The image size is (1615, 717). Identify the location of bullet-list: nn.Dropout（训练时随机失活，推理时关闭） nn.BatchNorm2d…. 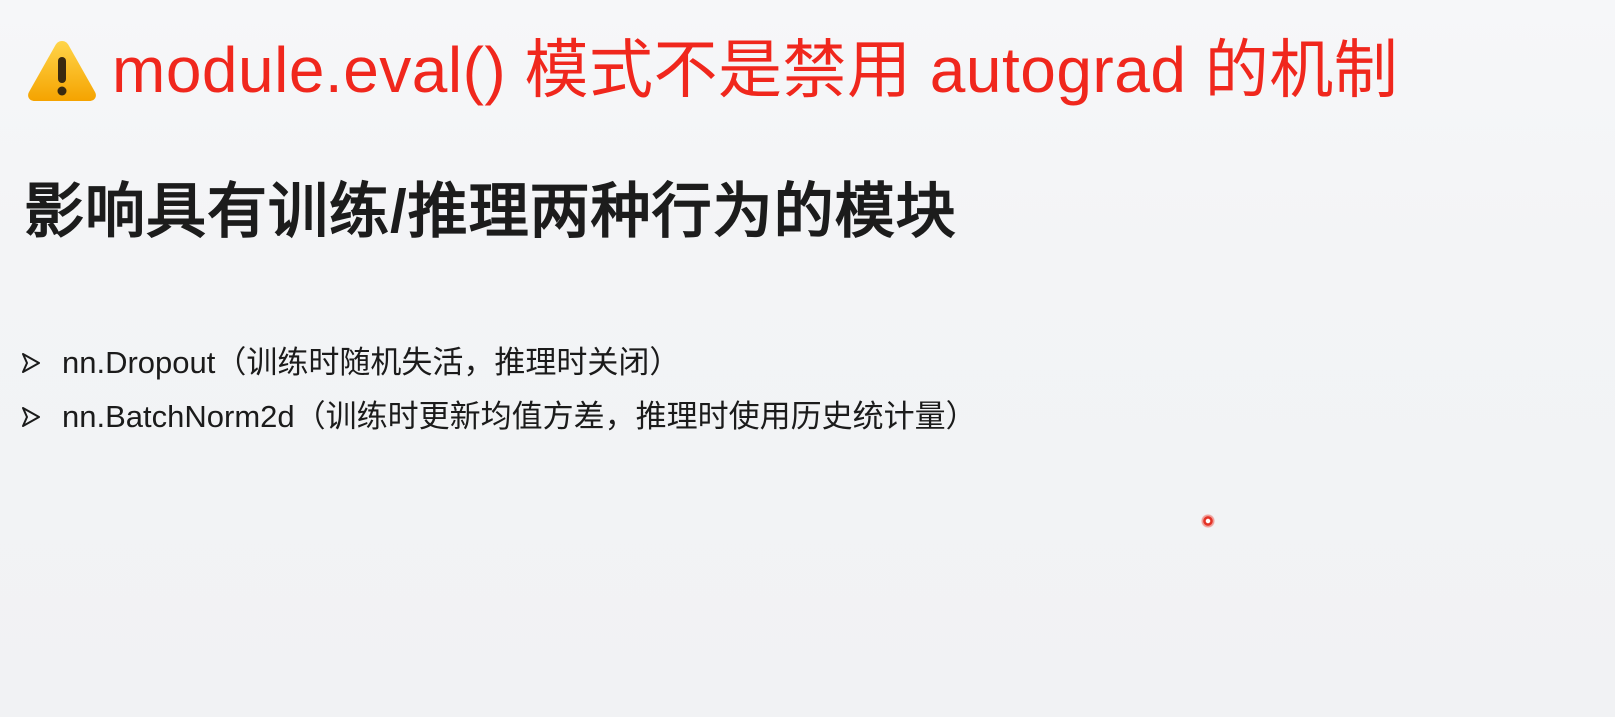
(499, 399).